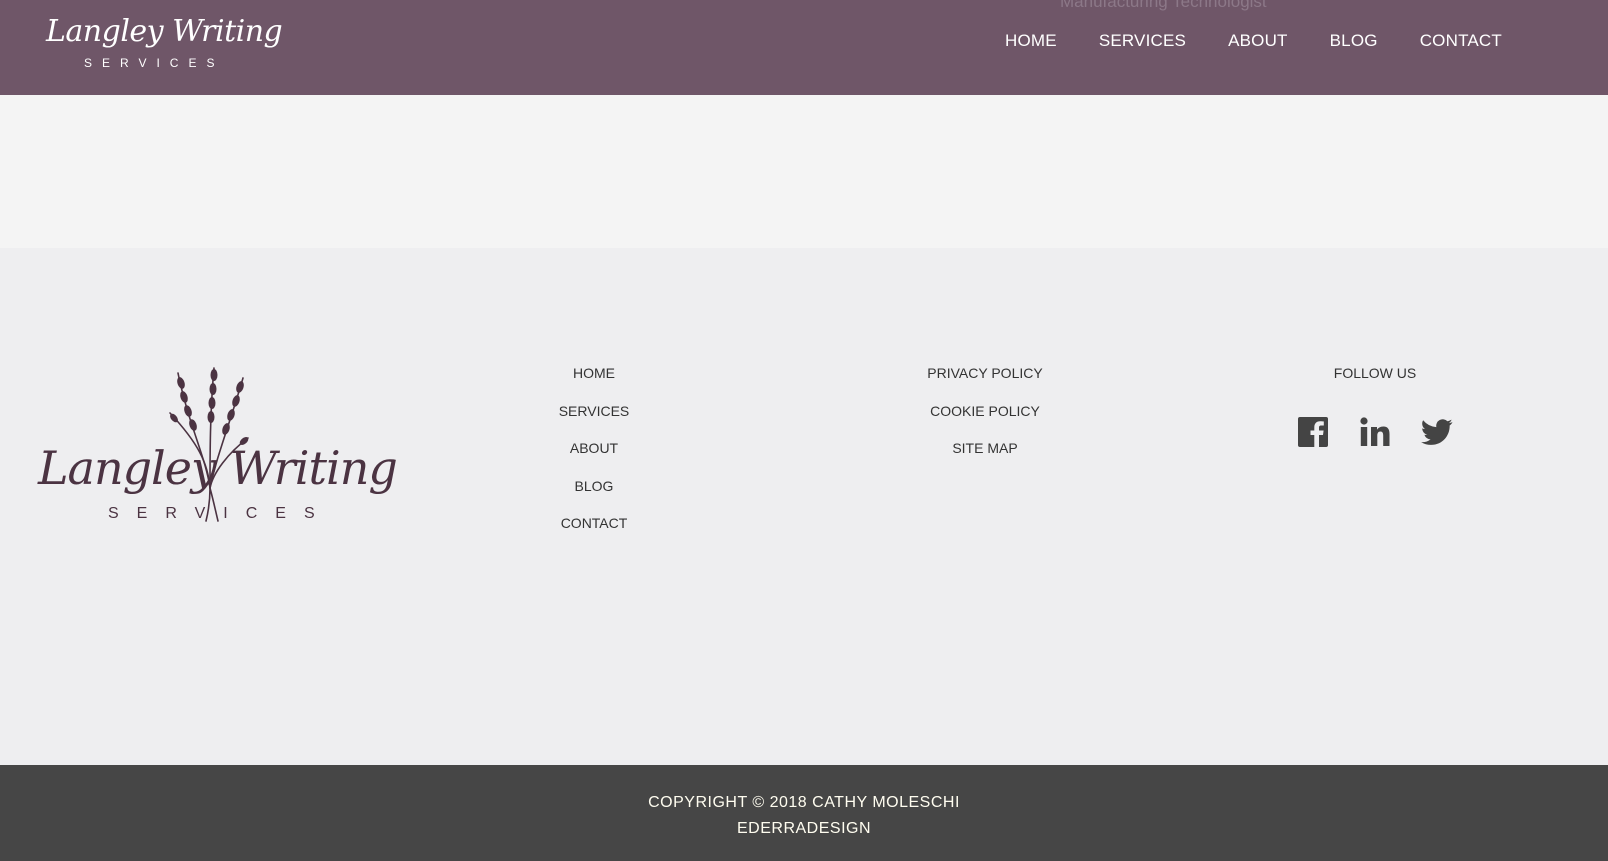 The height and width of the screenshot is (861, 1608). What do you see at coordinates (220, 513) in the screenshot?
I see `footer-logo-subtitle: SERVICES` at bounding box center [220, 513].